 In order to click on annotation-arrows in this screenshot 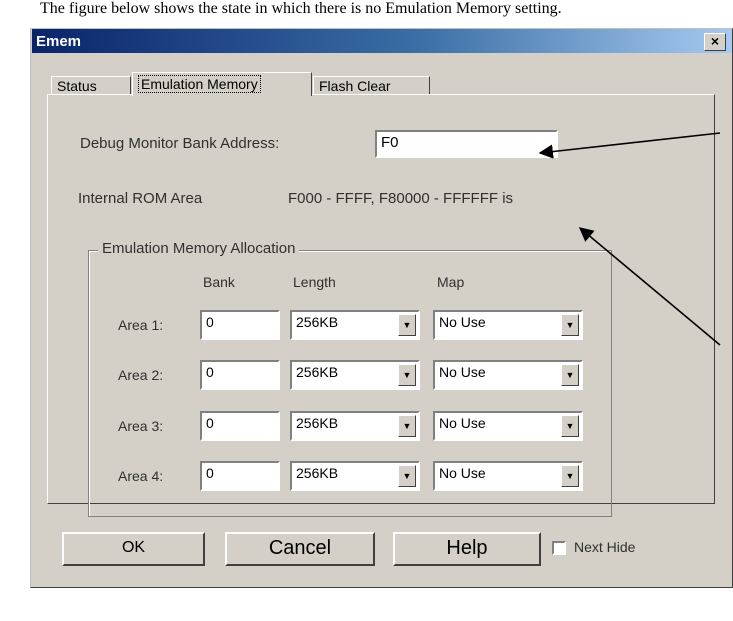, I will do `click(629, 239)`.